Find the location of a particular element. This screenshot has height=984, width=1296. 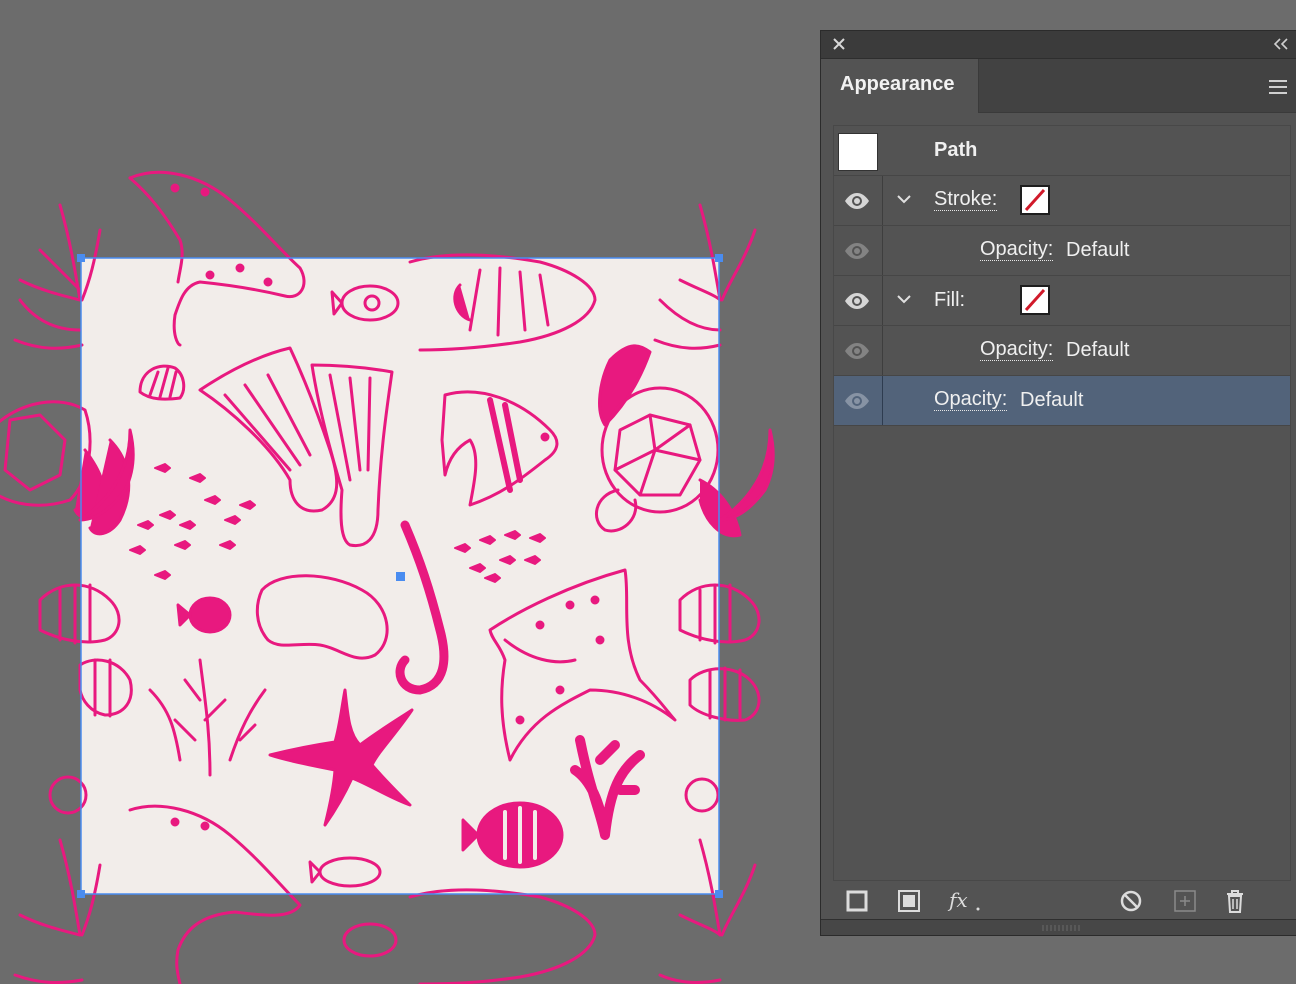

center-point is located at coordinates (400, 576).